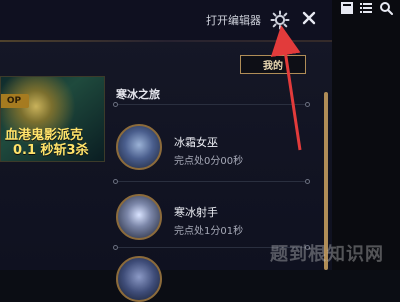 This screenshot has width=400, height=302. Describe the element at coordinates (309, 18) in the screenshot. I see `close-icon` at that location.